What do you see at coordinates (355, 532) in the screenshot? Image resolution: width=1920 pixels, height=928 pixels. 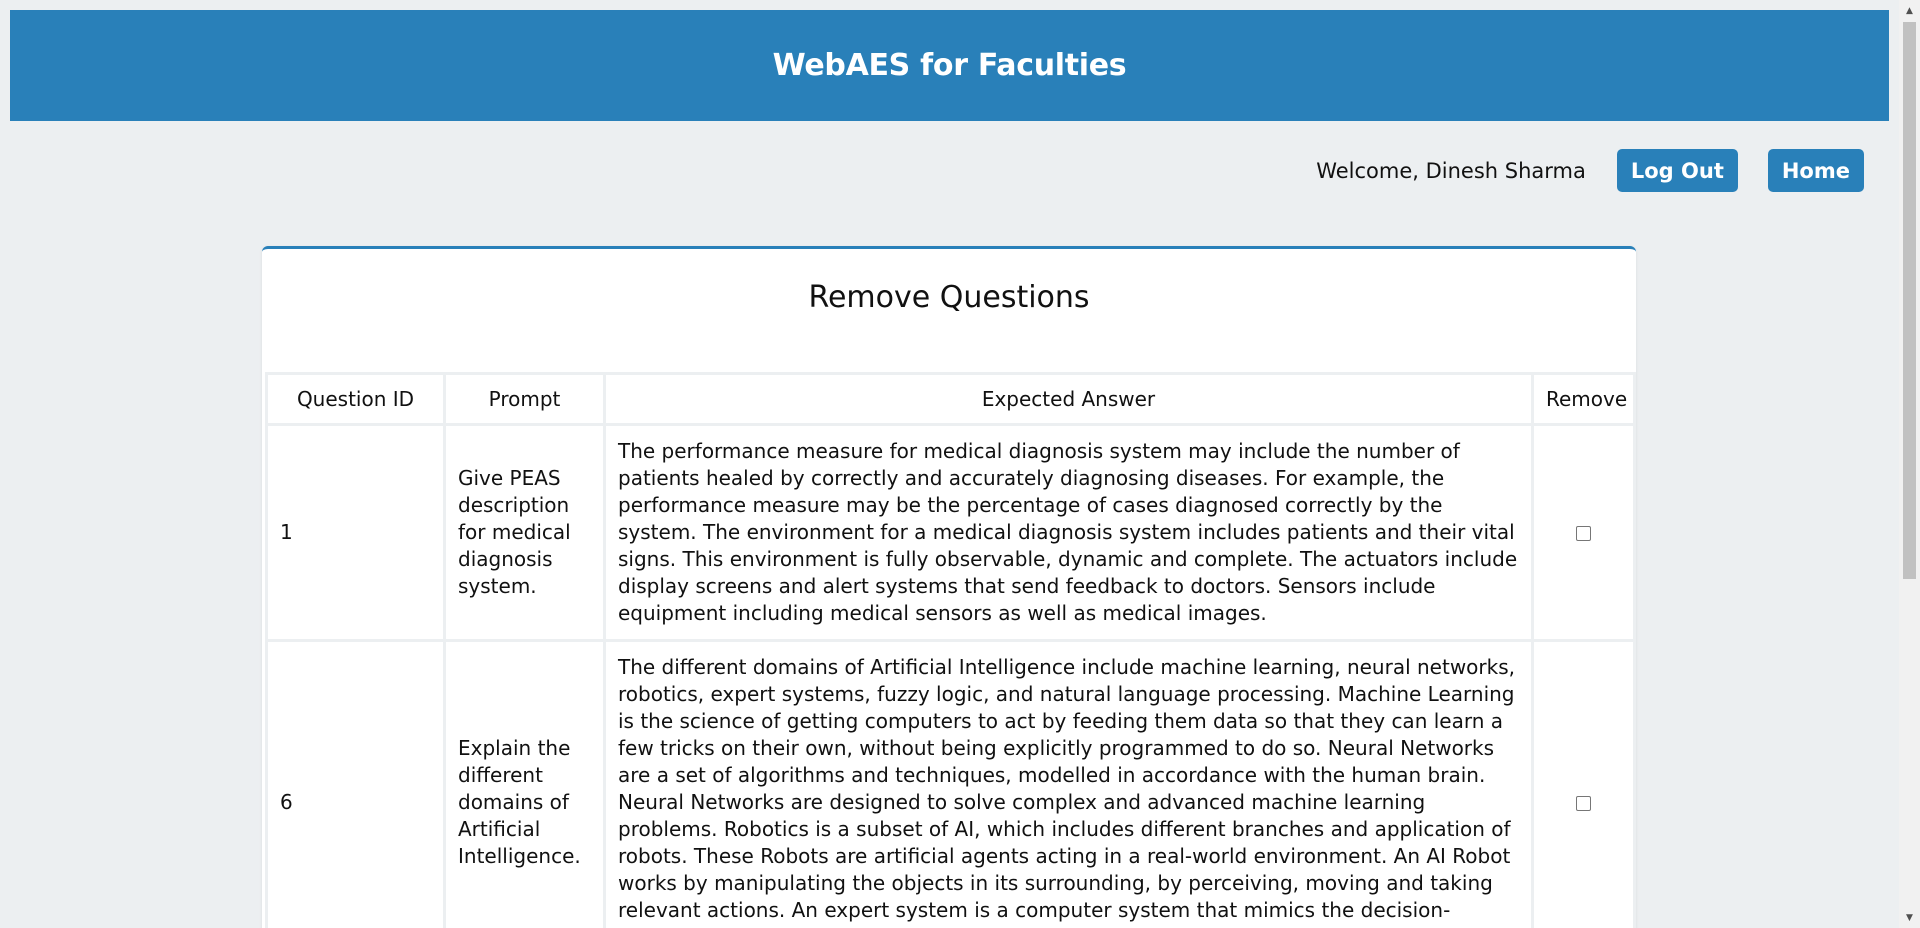 I see `question-id-cell: 1` at bounding box center [355, 532].